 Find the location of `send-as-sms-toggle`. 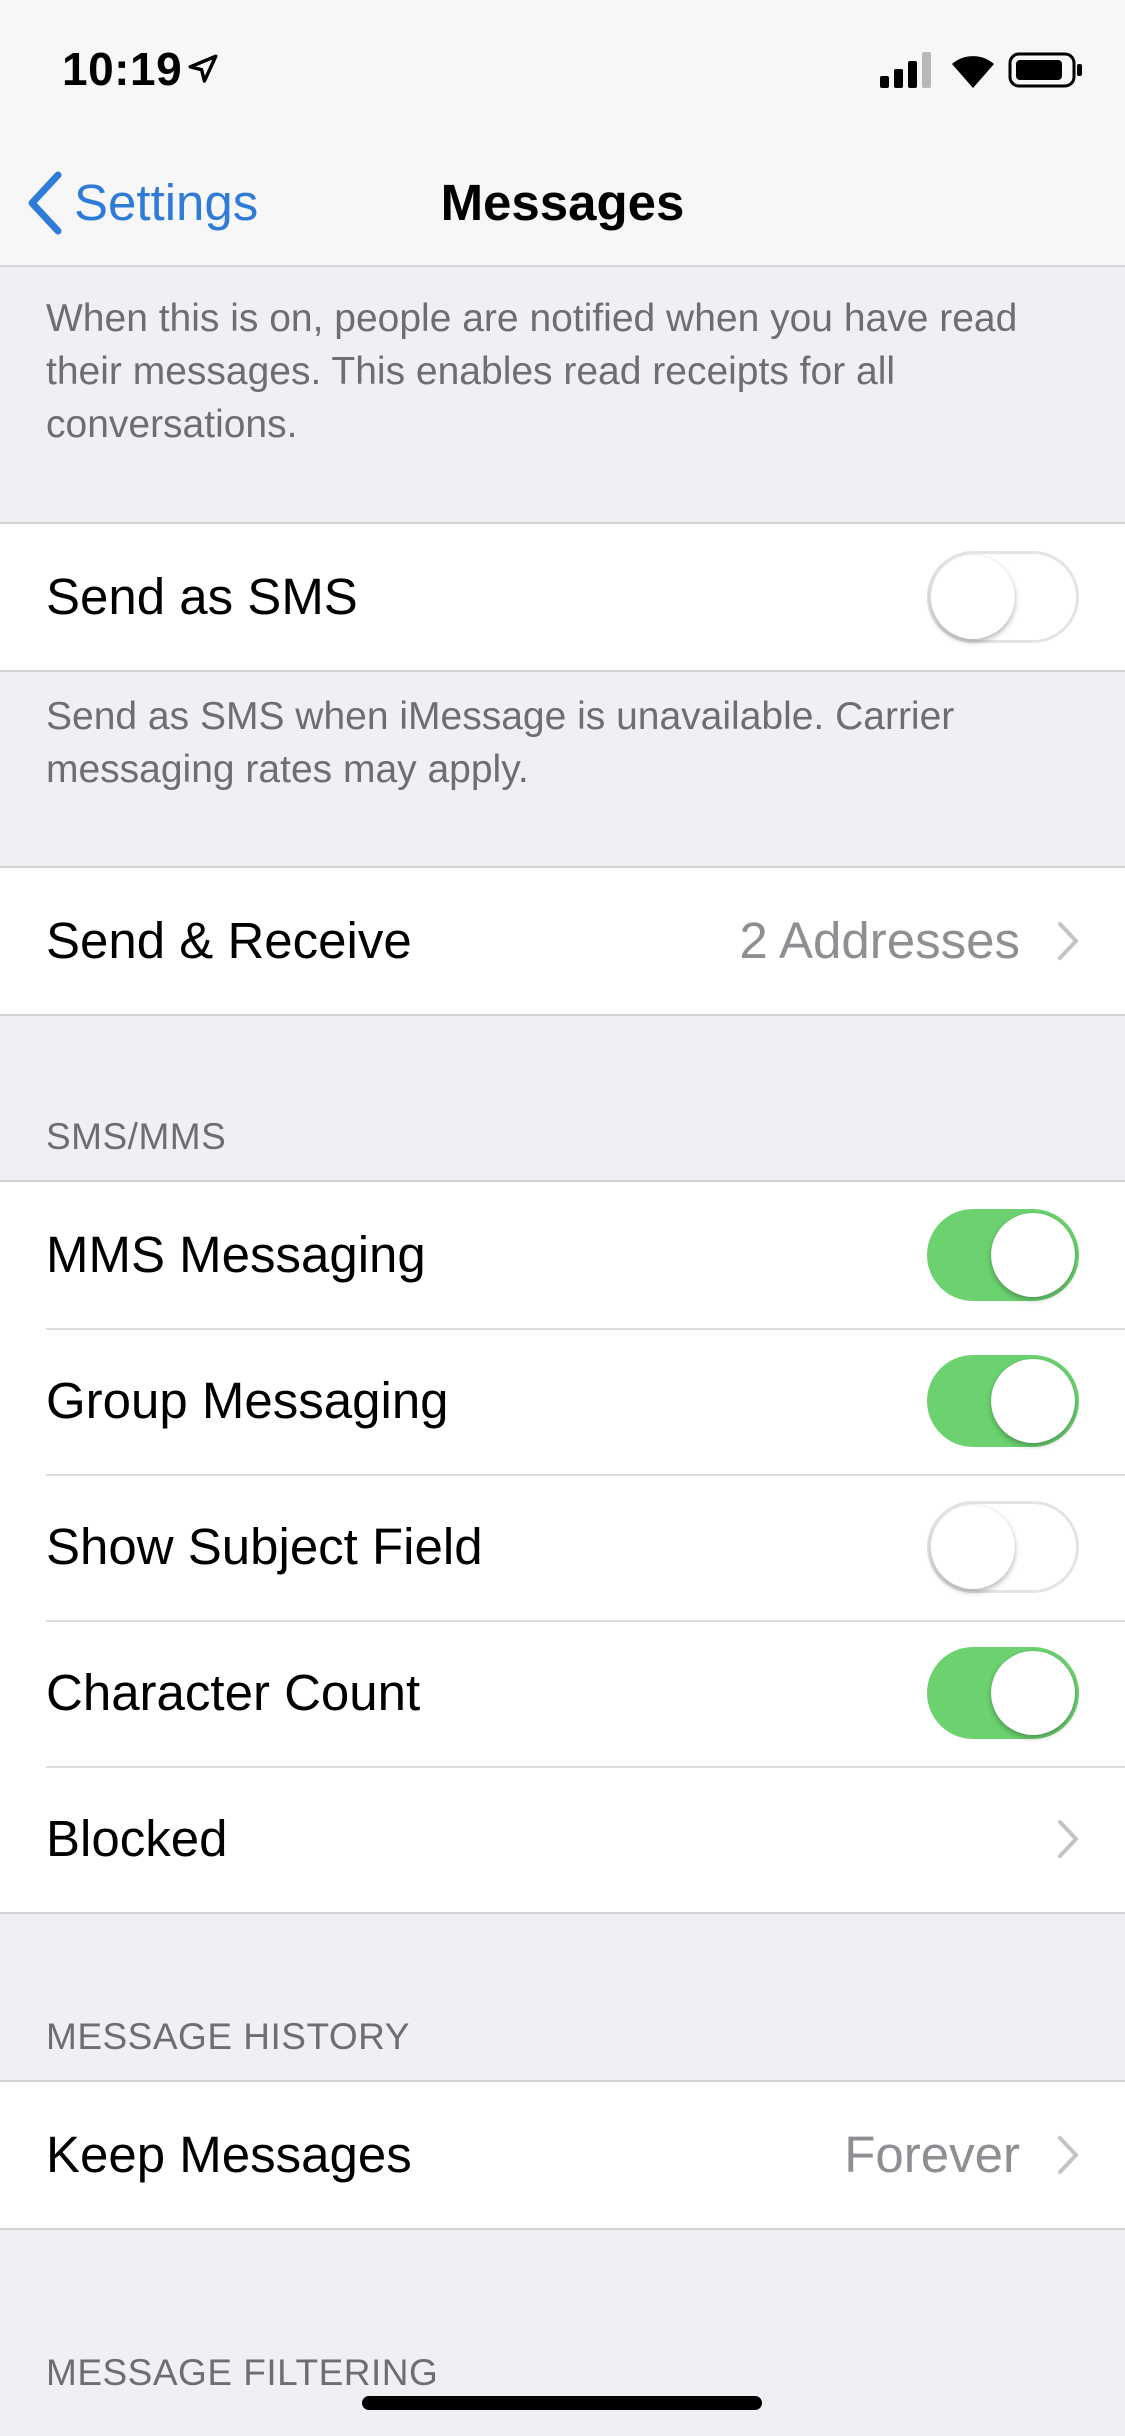

send-as-sms-toggle is located at coordinates (1003, 597).